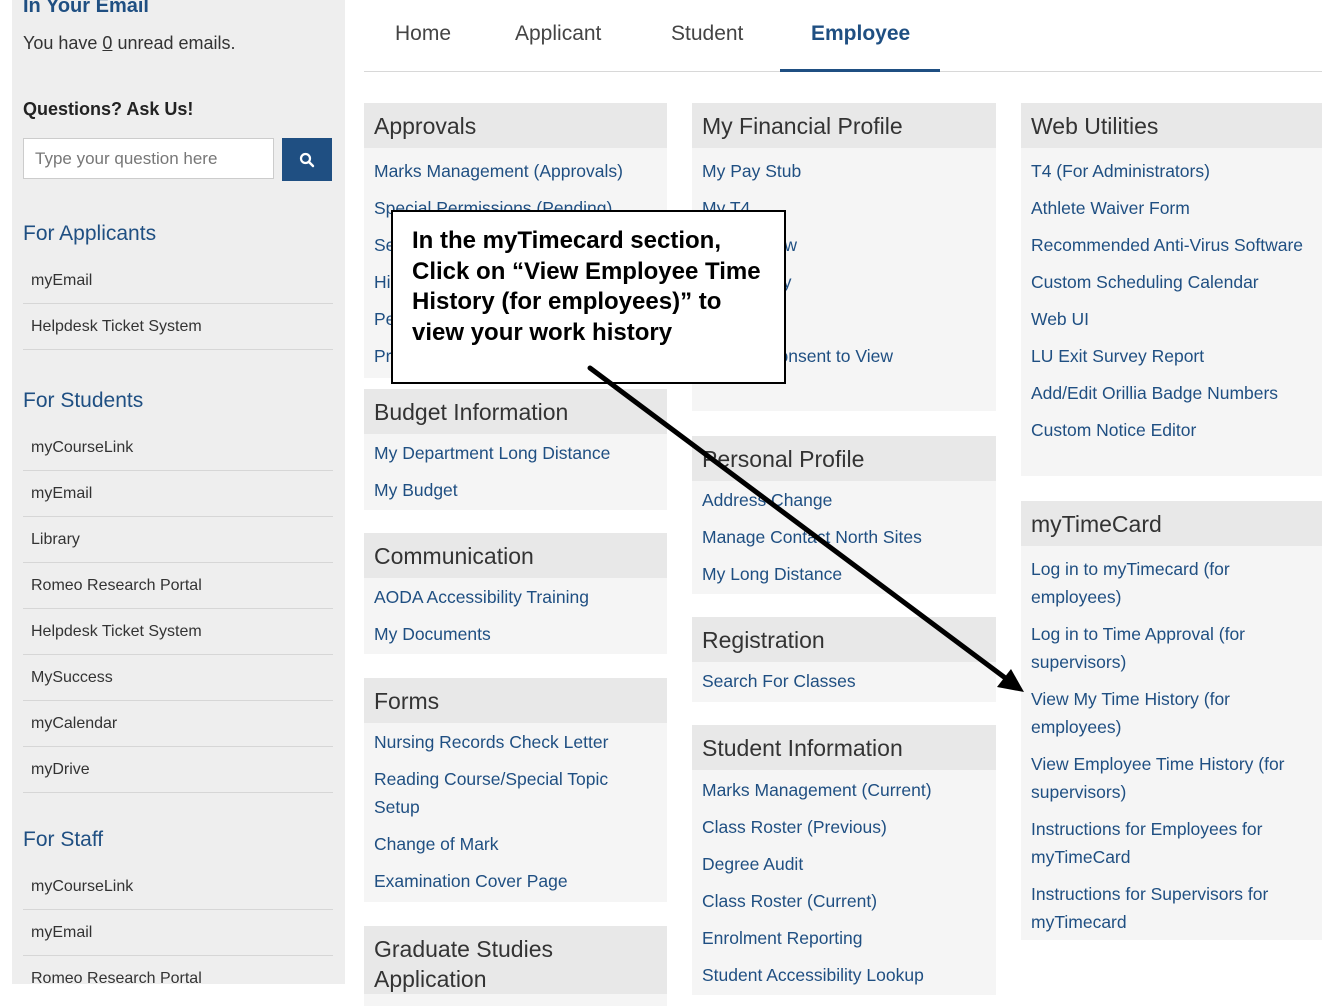 This screenshot has height=1006, width=1322. Describe the element at coordinates (515, 634) in the screenshot. I see `link-my-documents: My Documents` at that location.